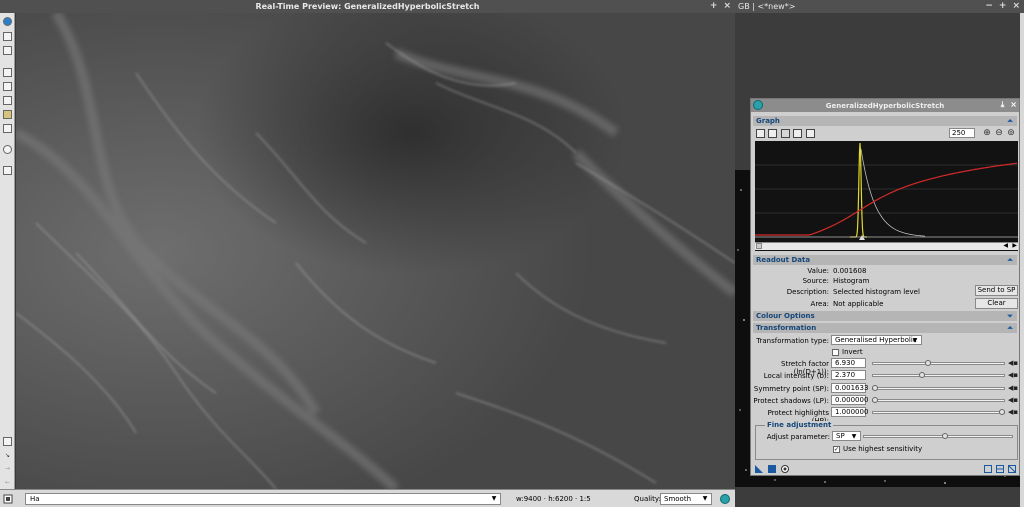  What do you see at coordinates (999, 133) in the screenshot?
I see `zoom-out-icon: ⊖` at bounding box center [999, 133].